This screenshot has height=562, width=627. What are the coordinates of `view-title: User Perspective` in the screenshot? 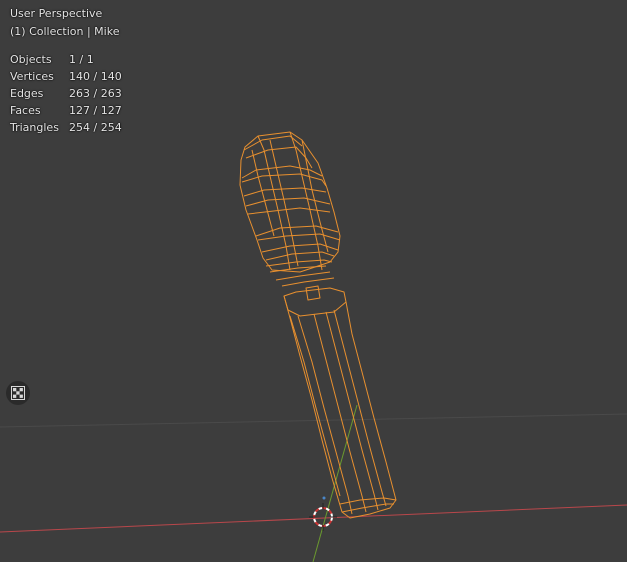 It's located at (56, 13).